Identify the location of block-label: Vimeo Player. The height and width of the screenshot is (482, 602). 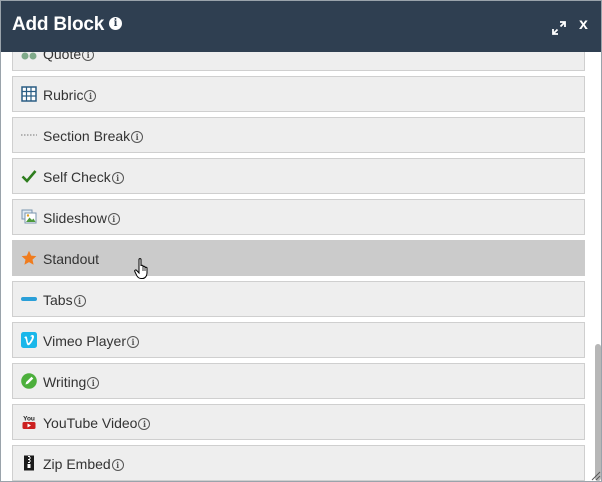
(85, 341).